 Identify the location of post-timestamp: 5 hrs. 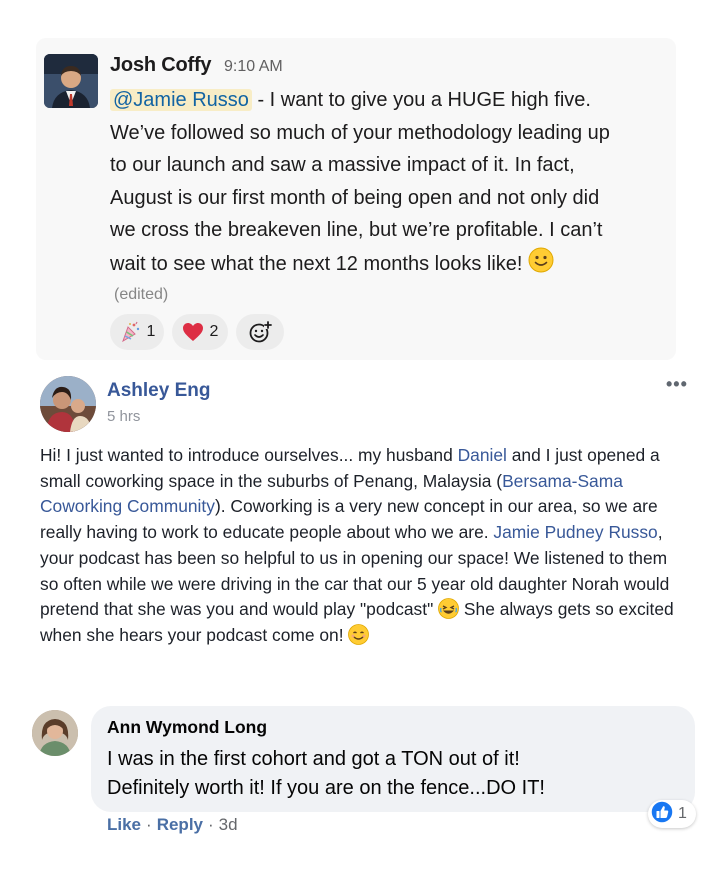
(123, 416).